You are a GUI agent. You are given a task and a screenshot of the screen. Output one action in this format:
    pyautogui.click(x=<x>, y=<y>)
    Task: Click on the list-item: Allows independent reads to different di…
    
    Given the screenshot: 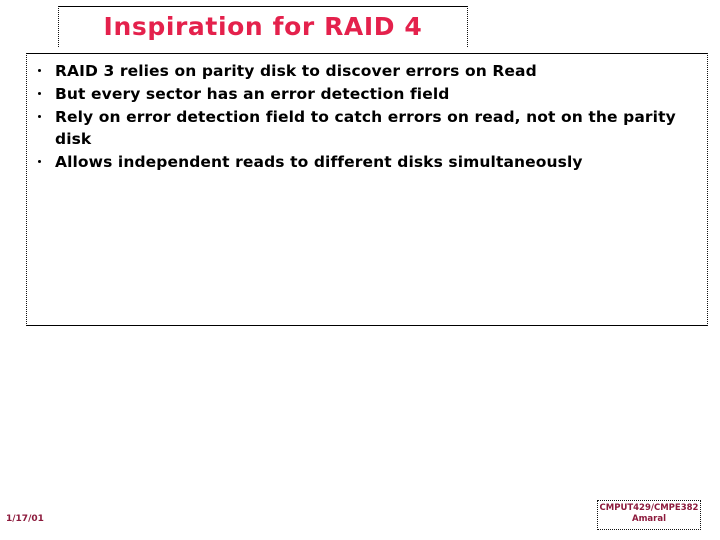 What is the action you would take?
    pyautogui.click(x=365, y=162)
    